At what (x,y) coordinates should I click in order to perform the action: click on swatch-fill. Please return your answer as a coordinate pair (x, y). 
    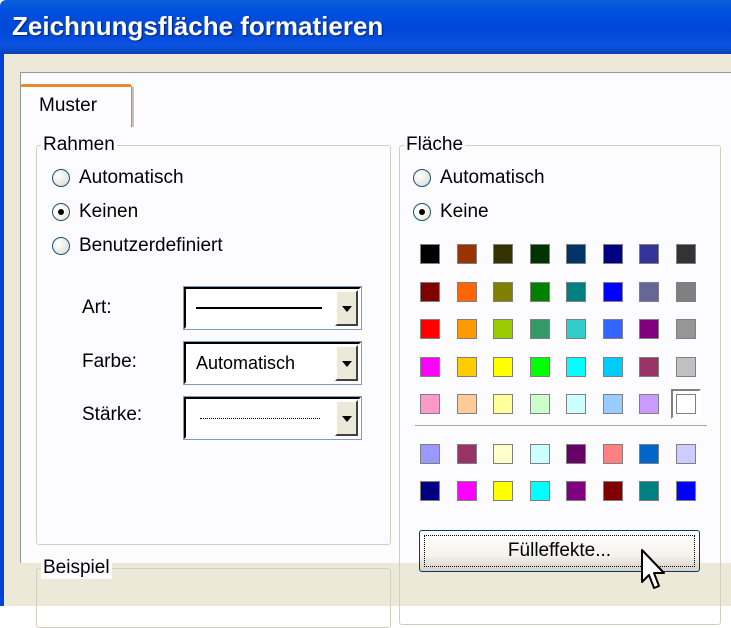
    Looking at the image, I should click on (685, 404).